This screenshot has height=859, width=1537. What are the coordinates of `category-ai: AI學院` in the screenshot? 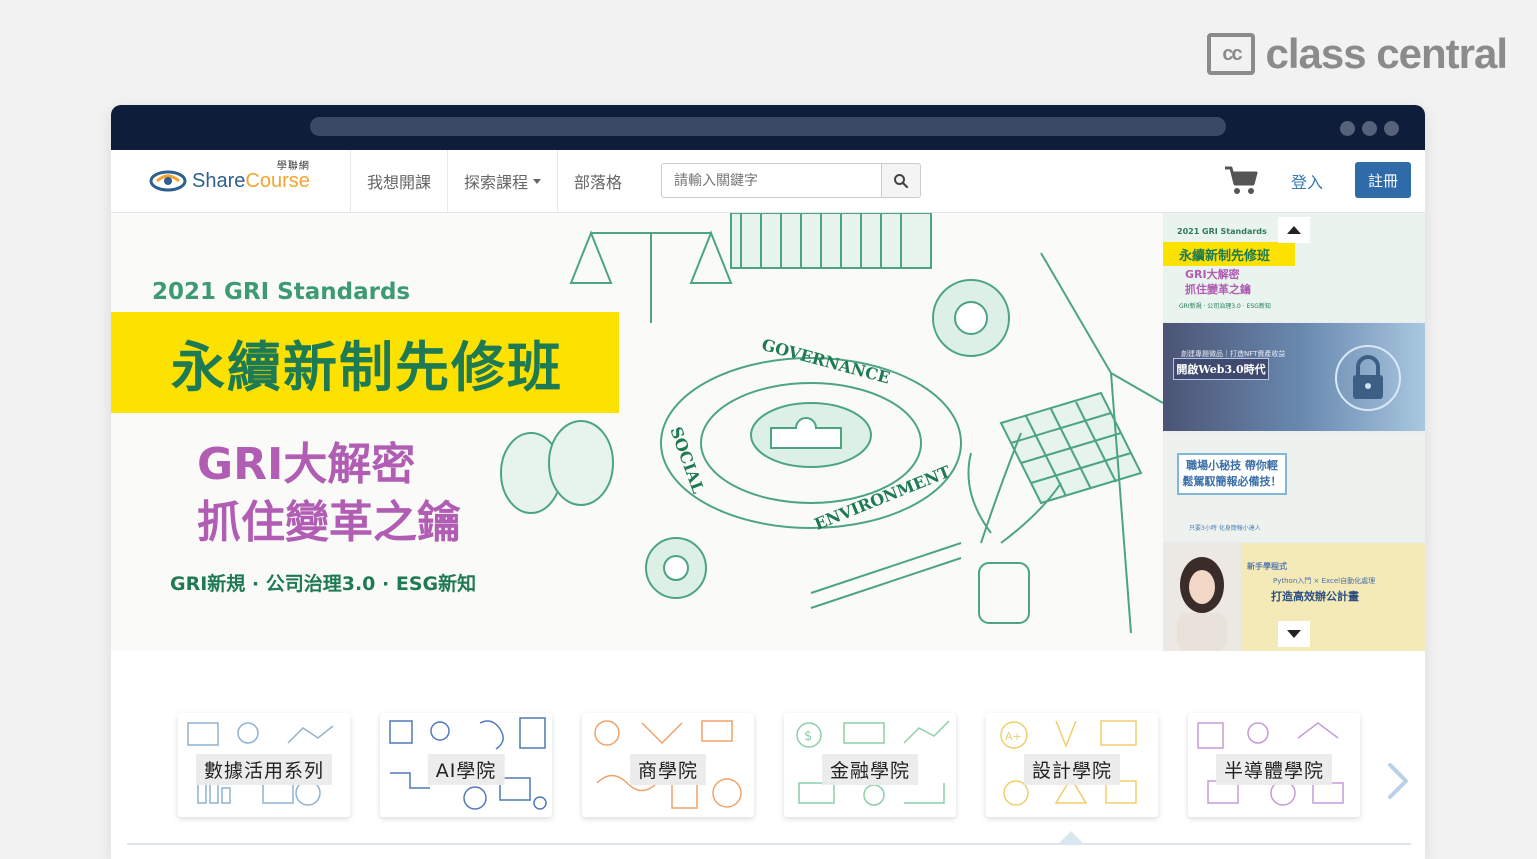 It's located at (466, 765).